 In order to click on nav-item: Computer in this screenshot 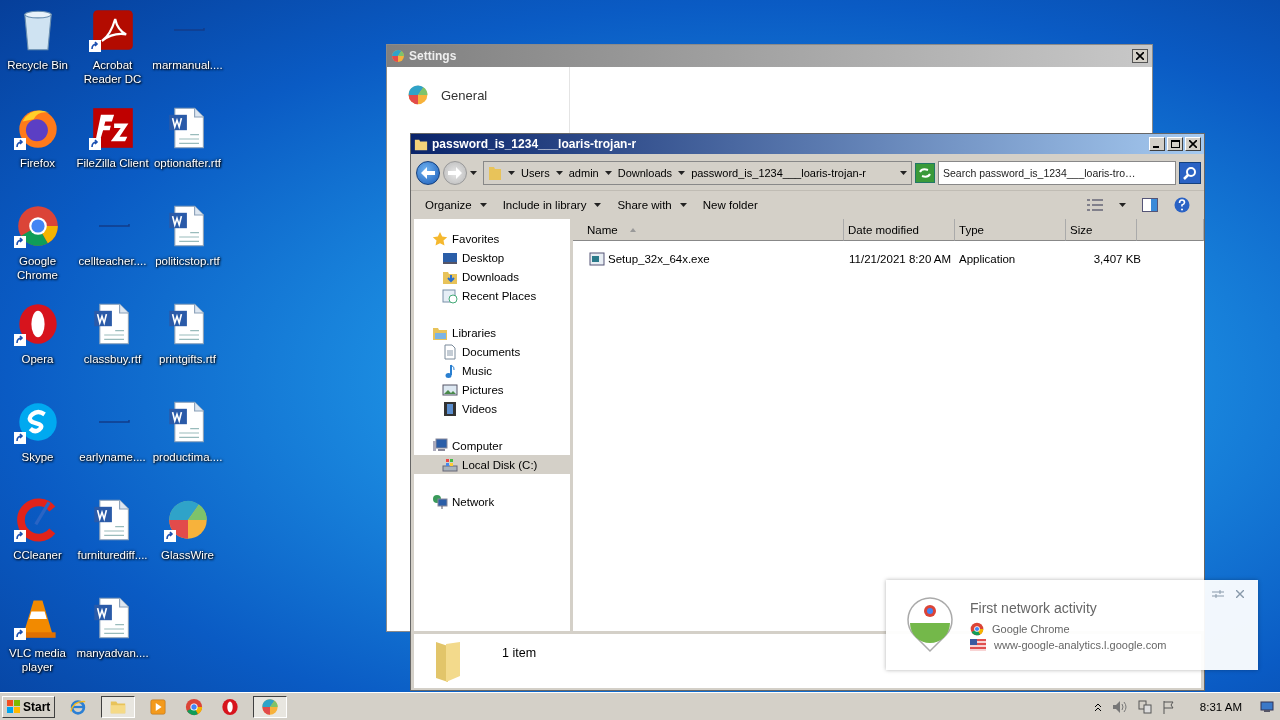, I will do `click(492, 445)`.